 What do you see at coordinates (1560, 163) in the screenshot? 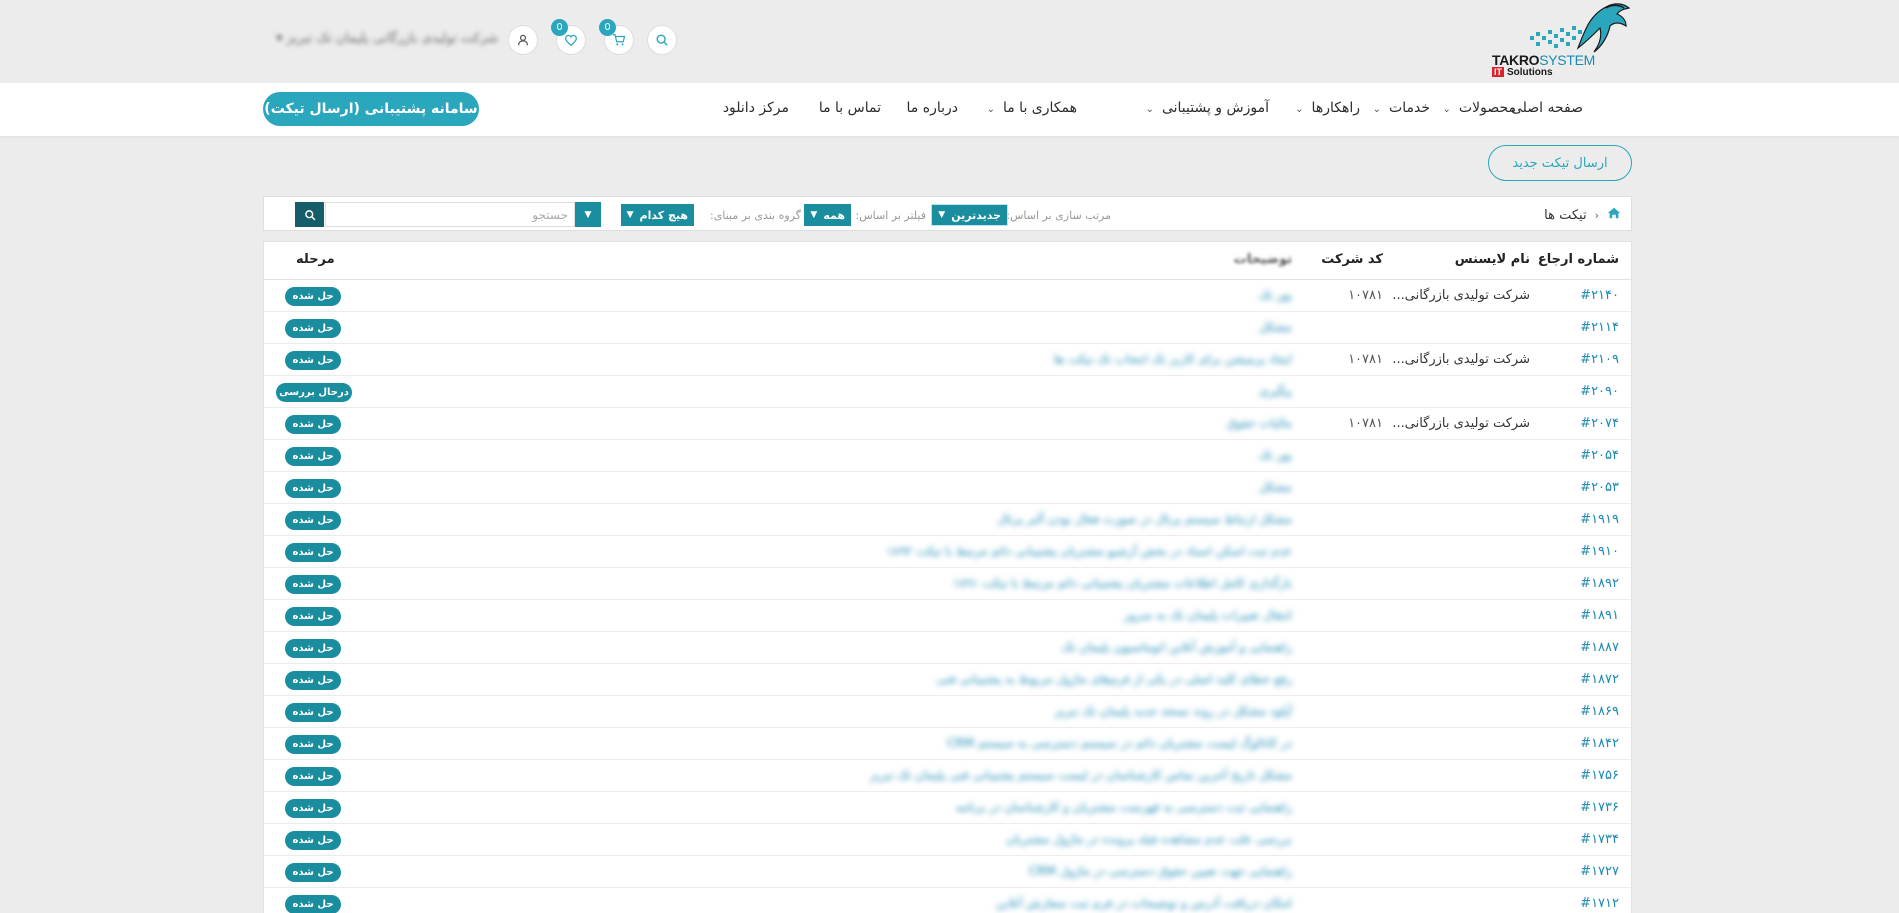
I see `new-ticket-button: ارسال تیکت جدید` at bounding box center [1560, 163].